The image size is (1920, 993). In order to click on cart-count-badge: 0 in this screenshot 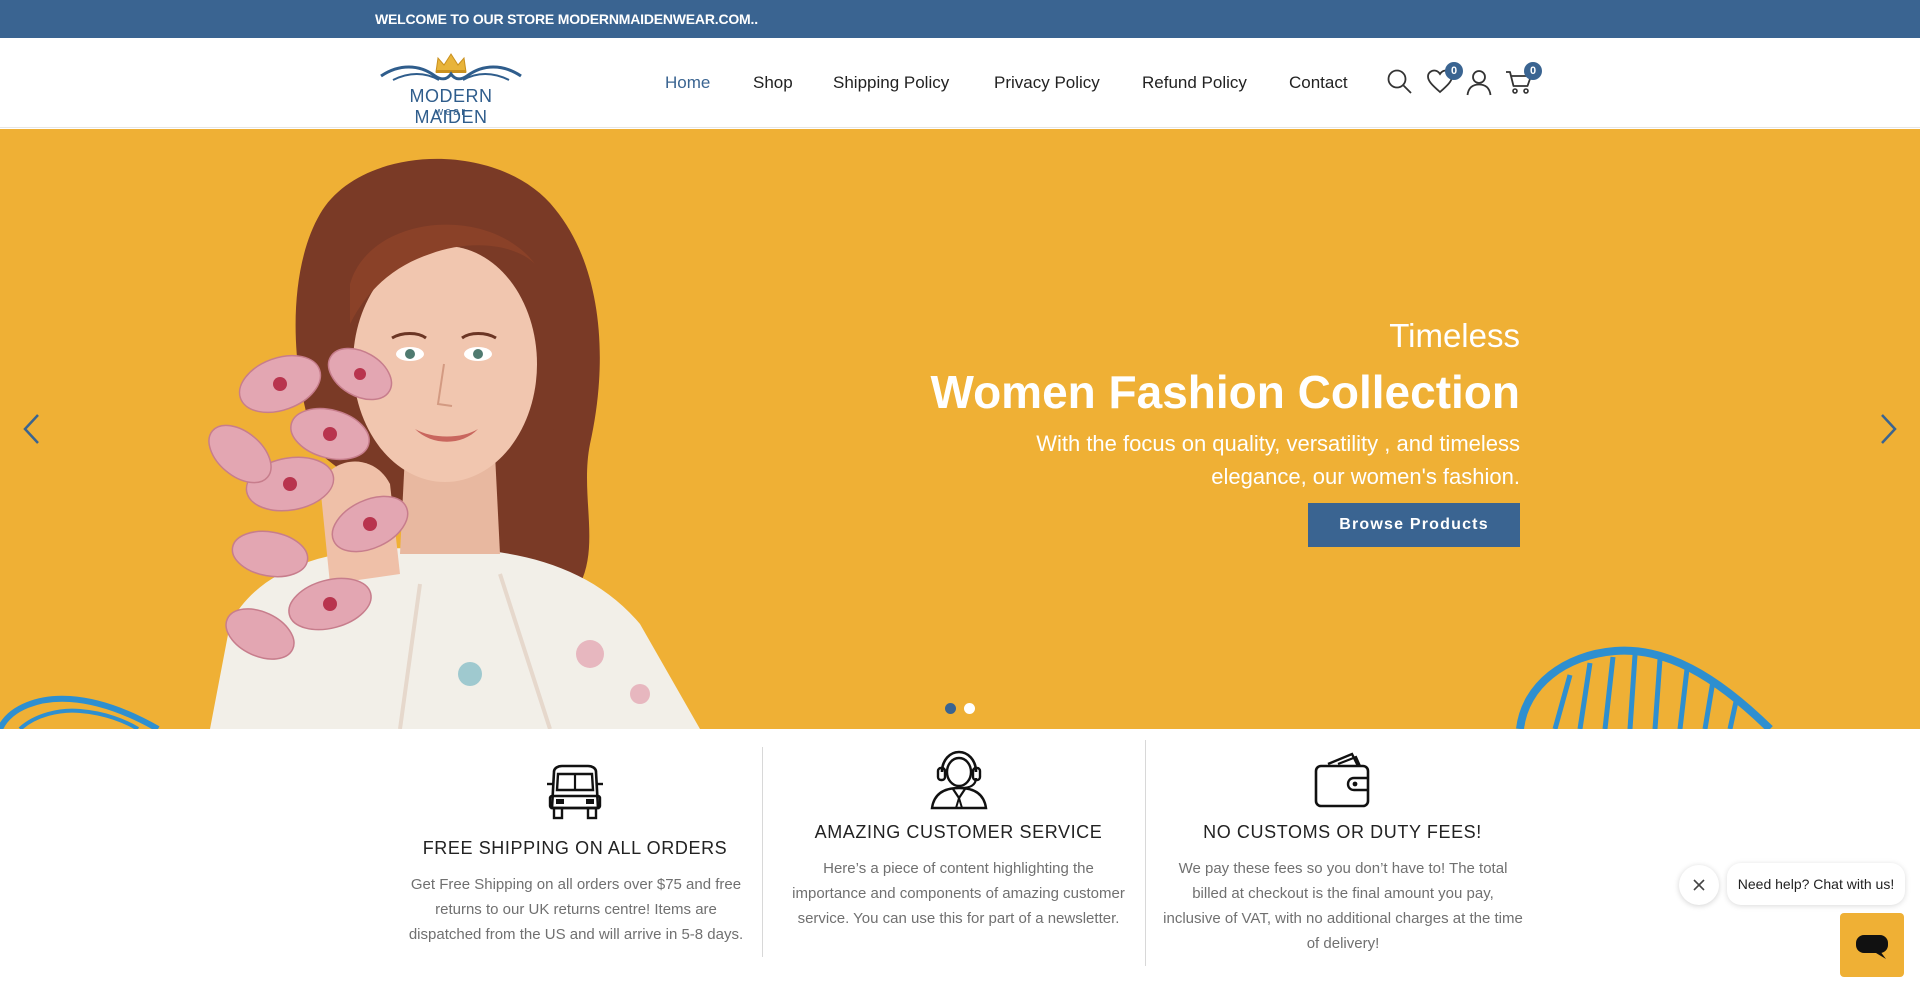, I will do `click(1533, 71)`.